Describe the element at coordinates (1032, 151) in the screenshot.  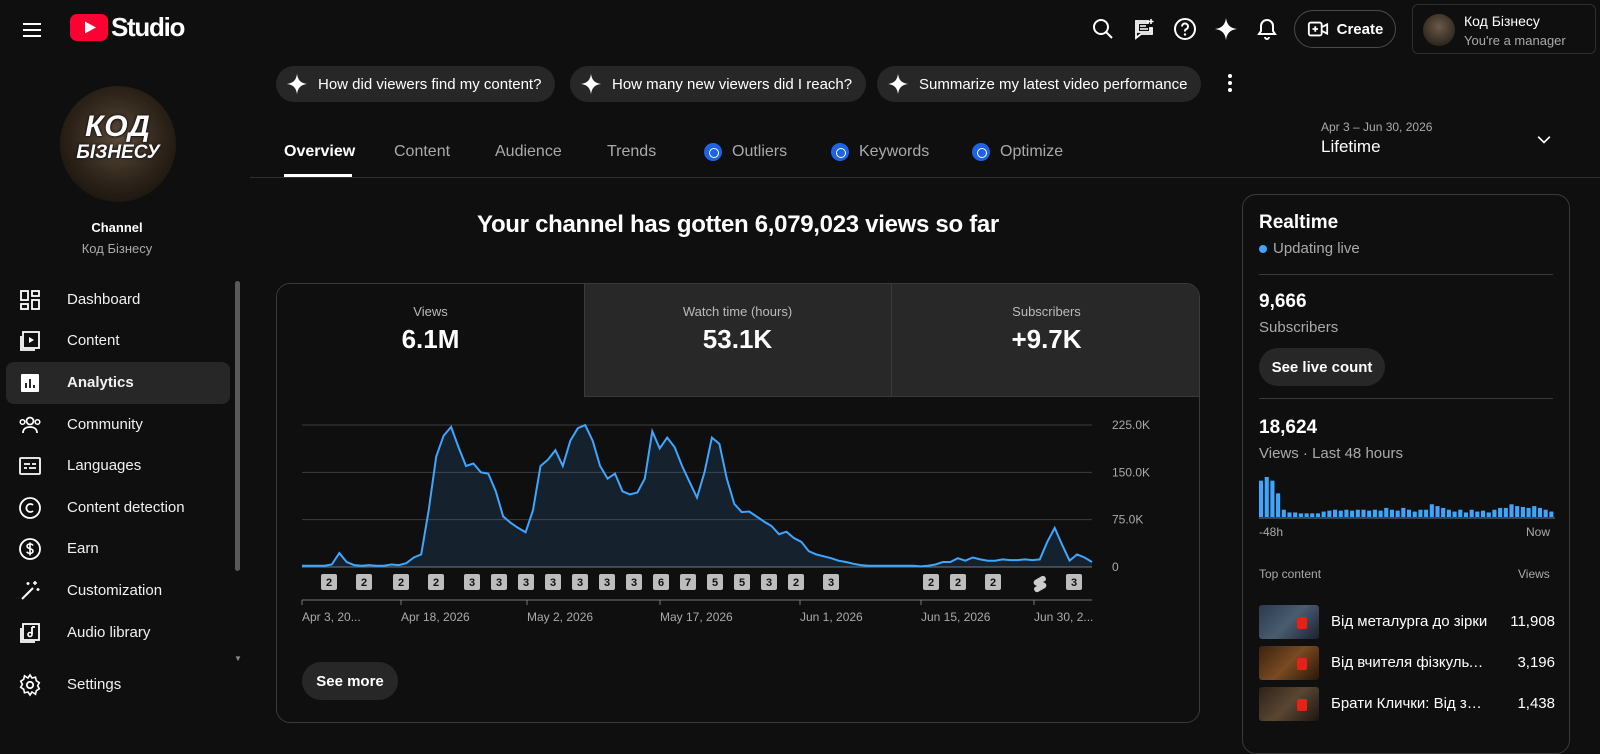
I see `tab-label: Optimize` at that location.